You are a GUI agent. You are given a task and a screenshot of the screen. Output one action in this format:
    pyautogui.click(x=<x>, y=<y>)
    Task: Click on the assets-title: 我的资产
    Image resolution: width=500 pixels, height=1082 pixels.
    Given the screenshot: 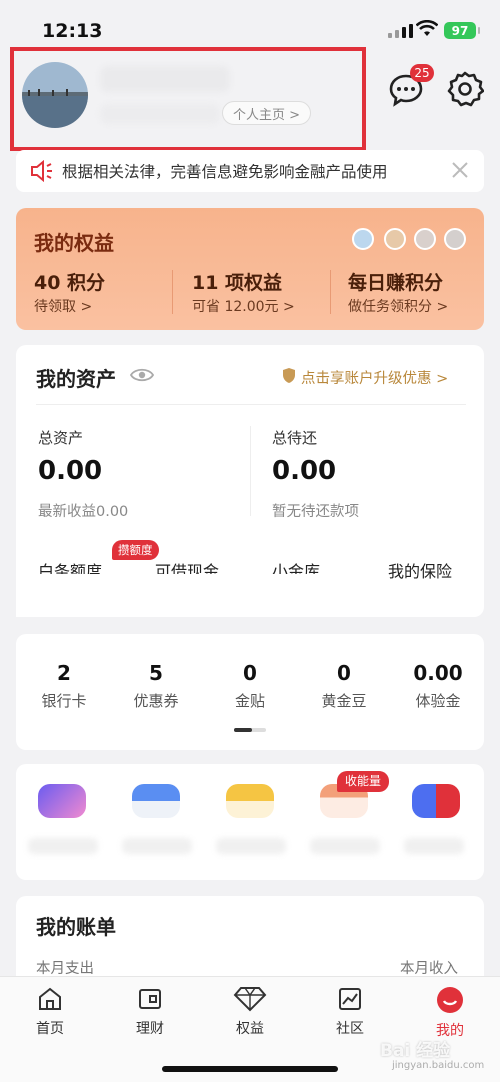 What is the action you would take?
    pyautogui.click(x=76, y=379)
    